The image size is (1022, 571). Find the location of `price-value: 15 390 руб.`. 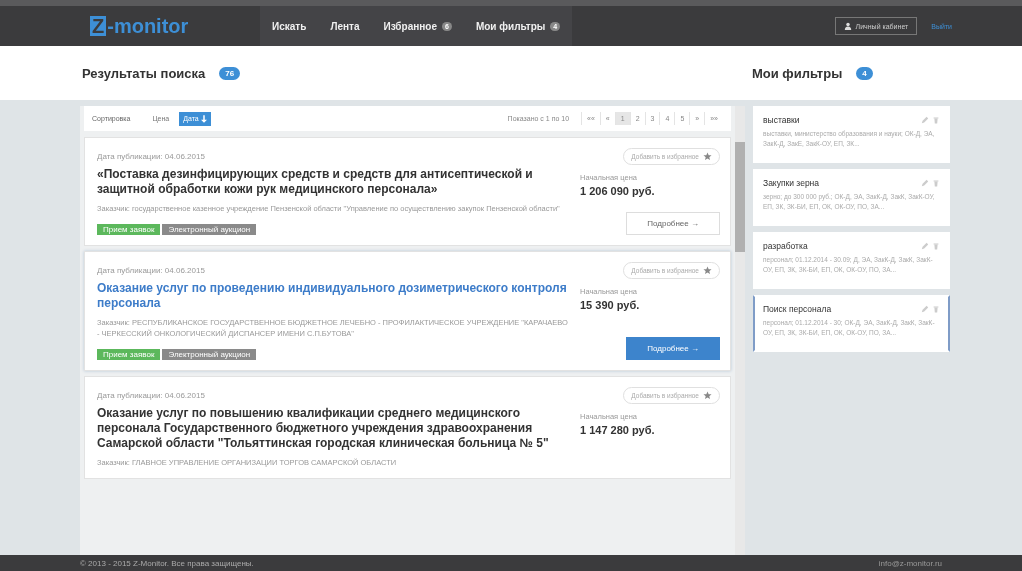

price-value: 15 390 руб. is located at coordinates (610, 305).